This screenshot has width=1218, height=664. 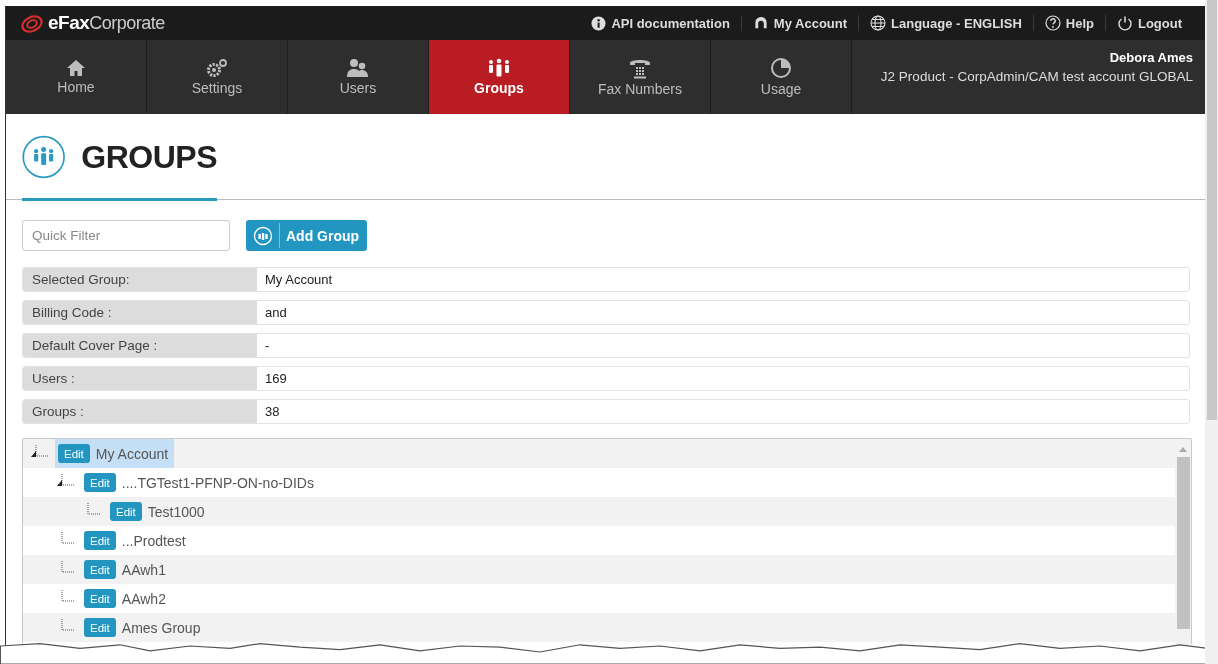 I want to click on nav-tab: Settings, so click(x=217, y=77).